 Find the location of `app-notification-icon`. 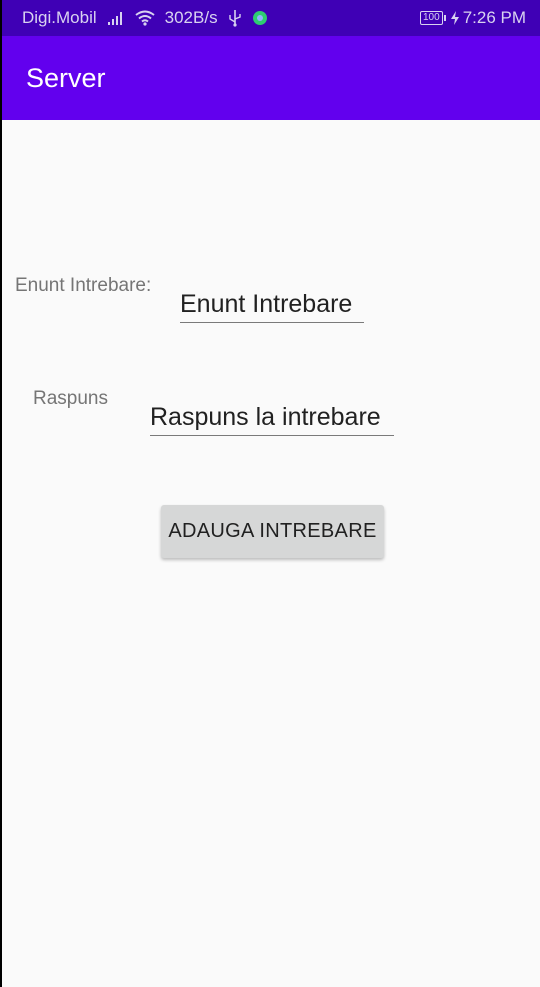

app-notification-icon is located at coordinates (260, 18).